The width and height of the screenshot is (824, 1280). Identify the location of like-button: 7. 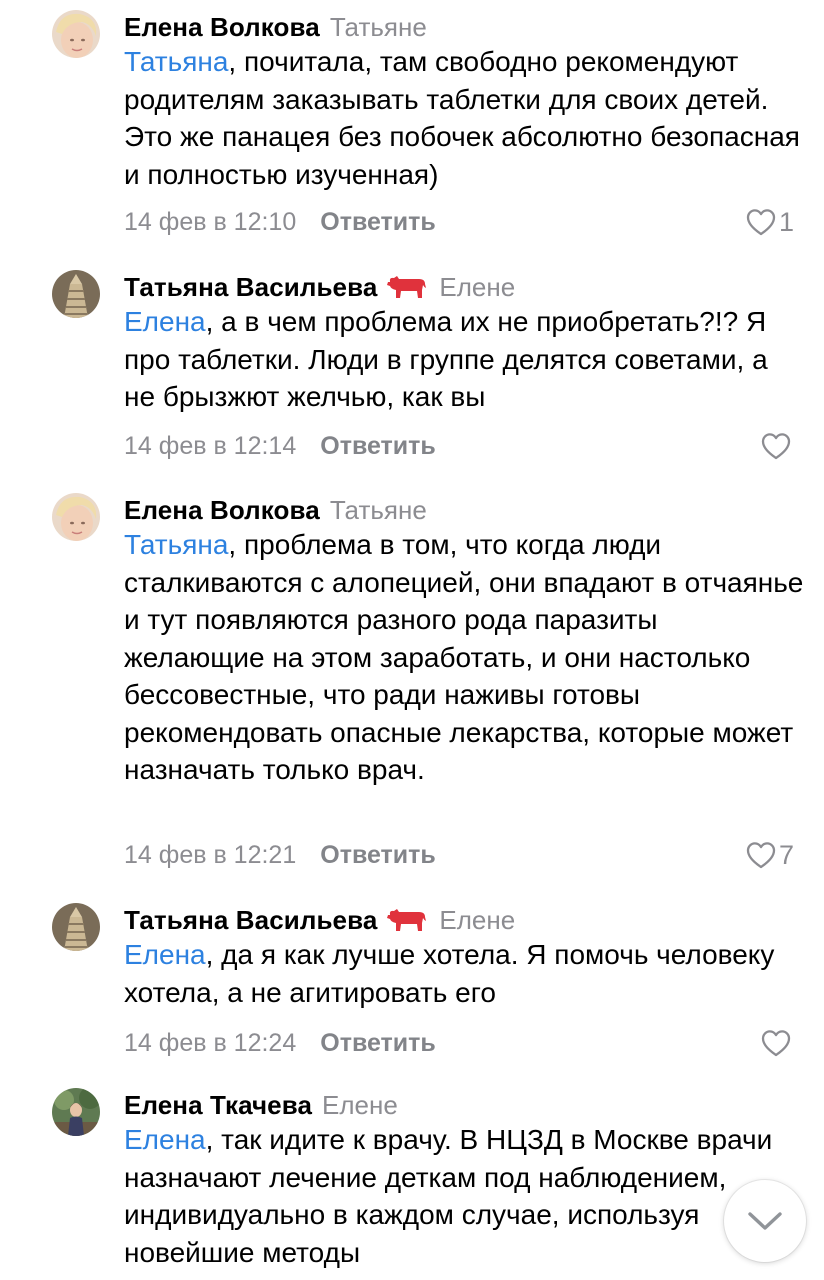
(769, 855).